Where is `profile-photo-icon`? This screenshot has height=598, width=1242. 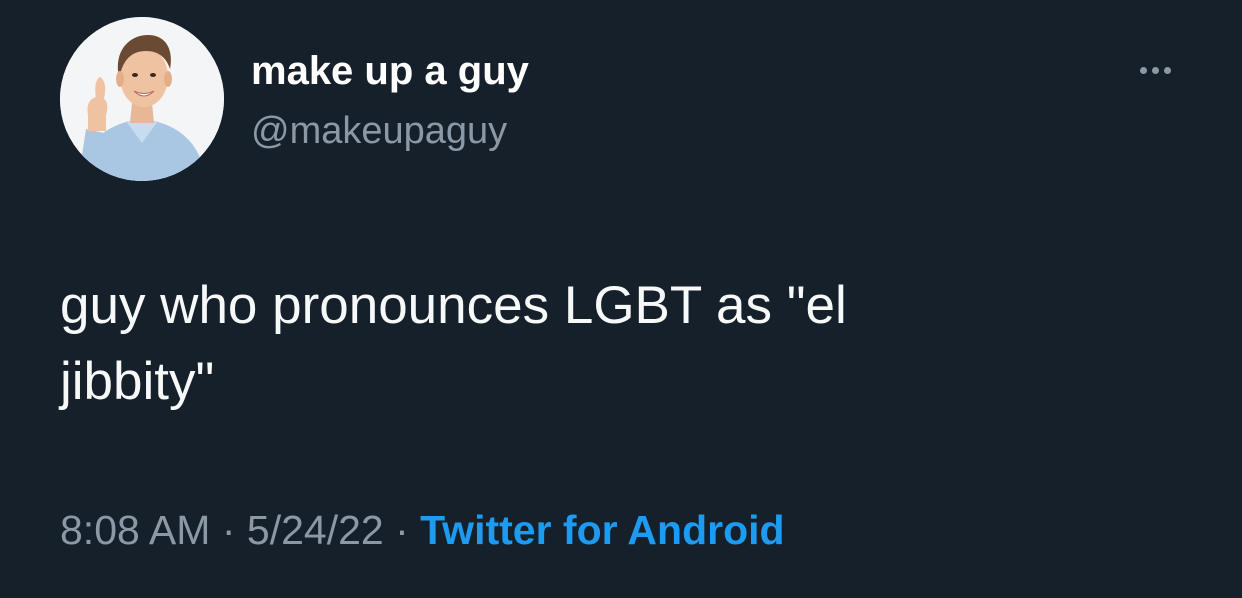 profile-photo-icon is located at coordinates (142, 99).